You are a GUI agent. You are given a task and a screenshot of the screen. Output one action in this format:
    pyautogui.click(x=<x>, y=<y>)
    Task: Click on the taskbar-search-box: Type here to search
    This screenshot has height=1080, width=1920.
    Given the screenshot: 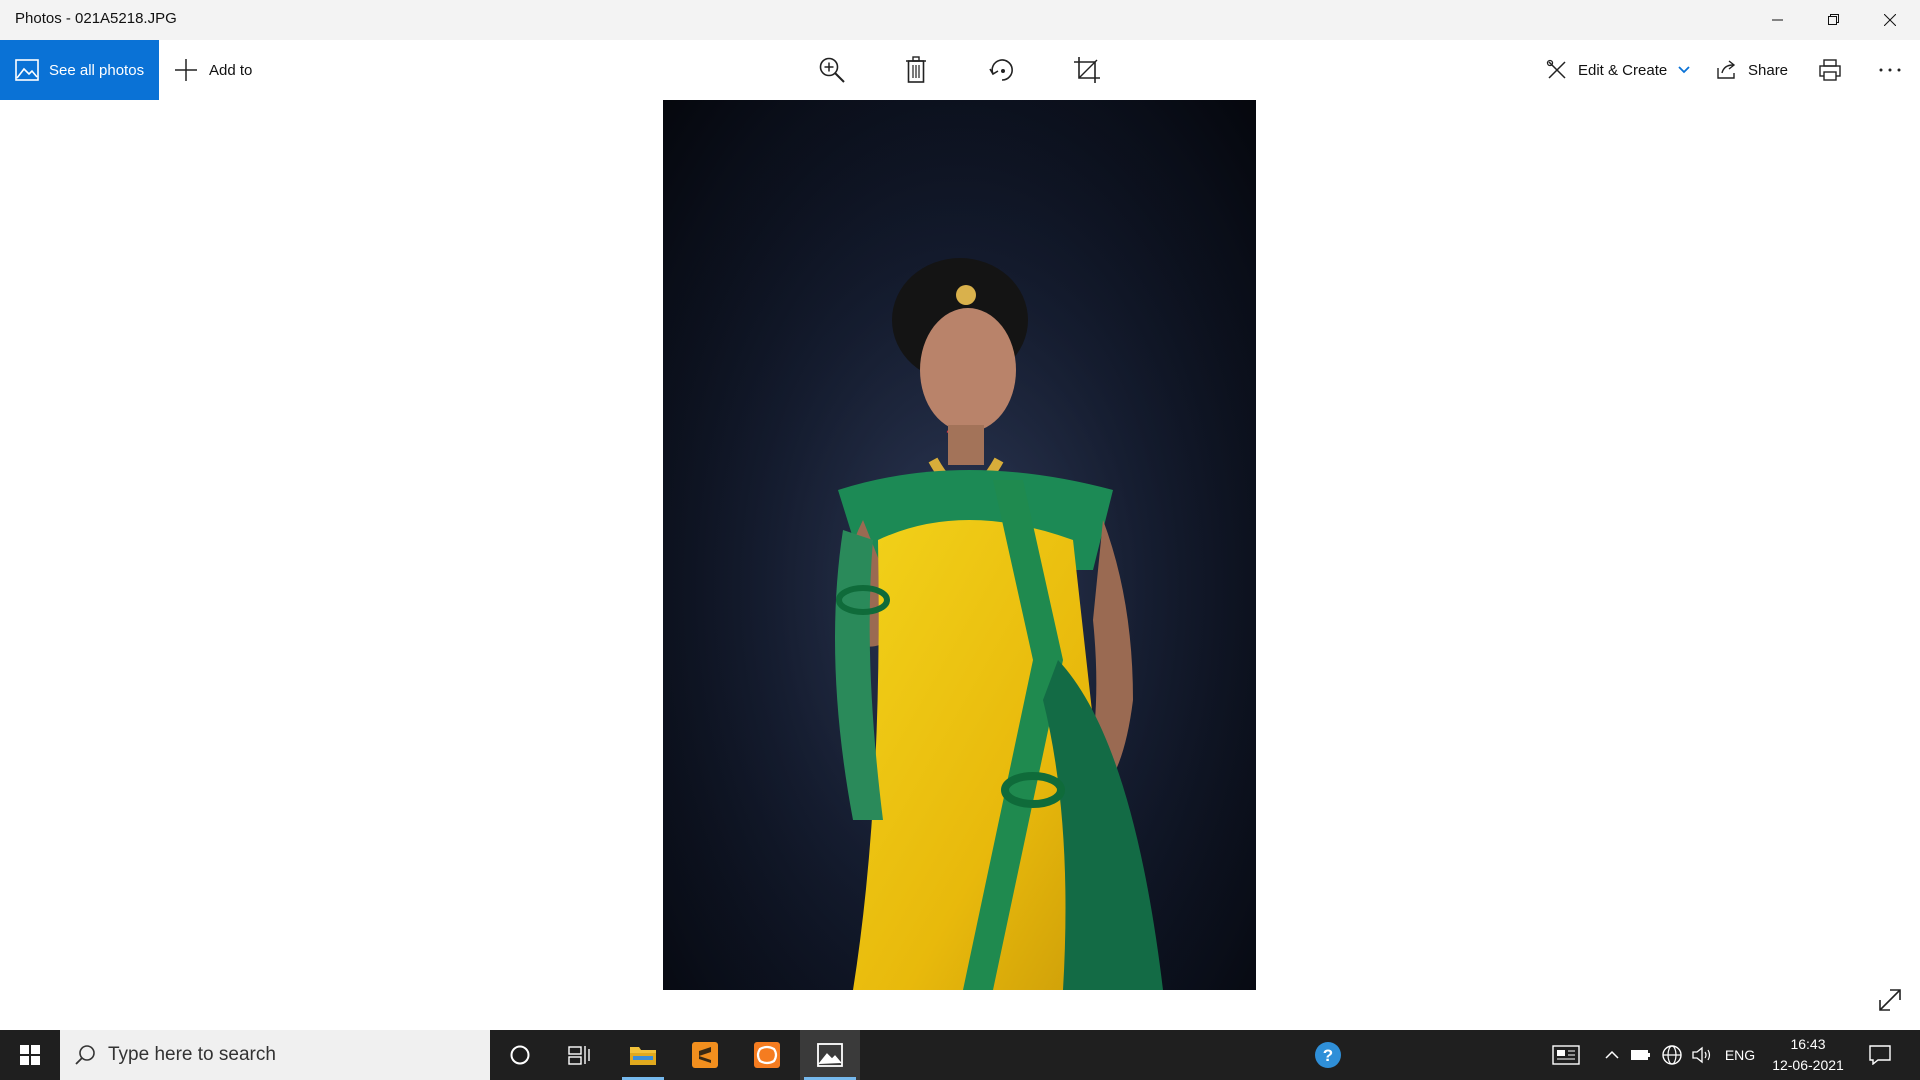 What is the action you would take?
    pyautogui.click(x=275, y=1055)
    